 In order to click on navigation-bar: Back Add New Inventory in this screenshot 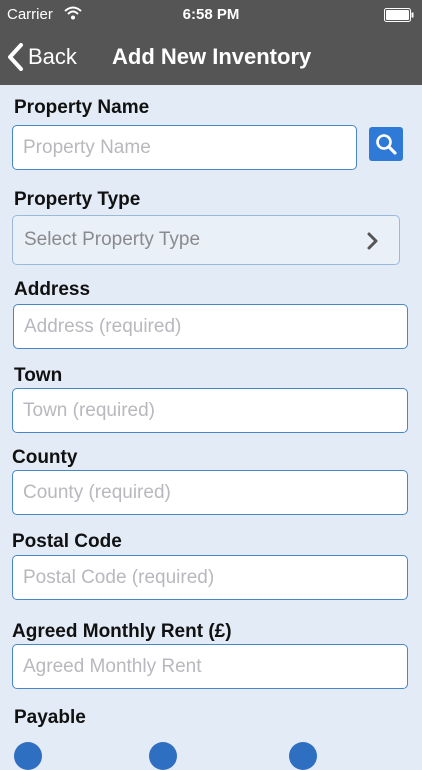, I will do `click(211, 57)`.